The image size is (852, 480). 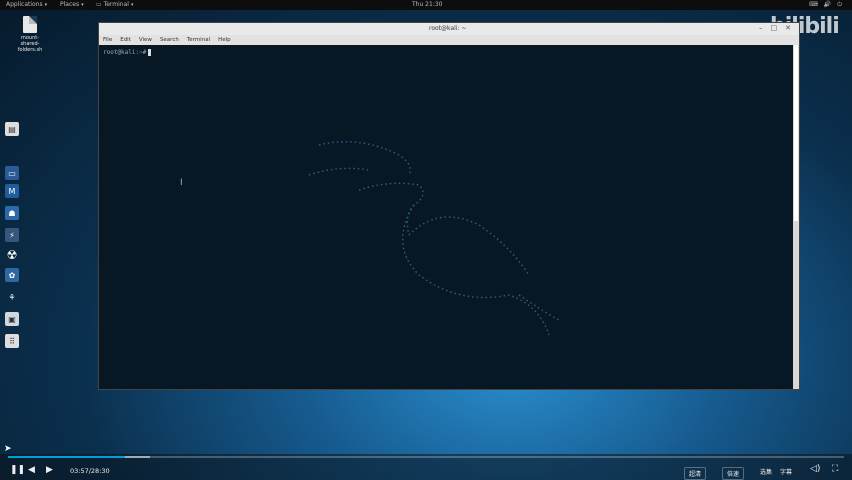 What do you see at coordinates (17, 470) in the screenshot?
I see `pause-icon: ❚❚` at bounding box center [17, 470].